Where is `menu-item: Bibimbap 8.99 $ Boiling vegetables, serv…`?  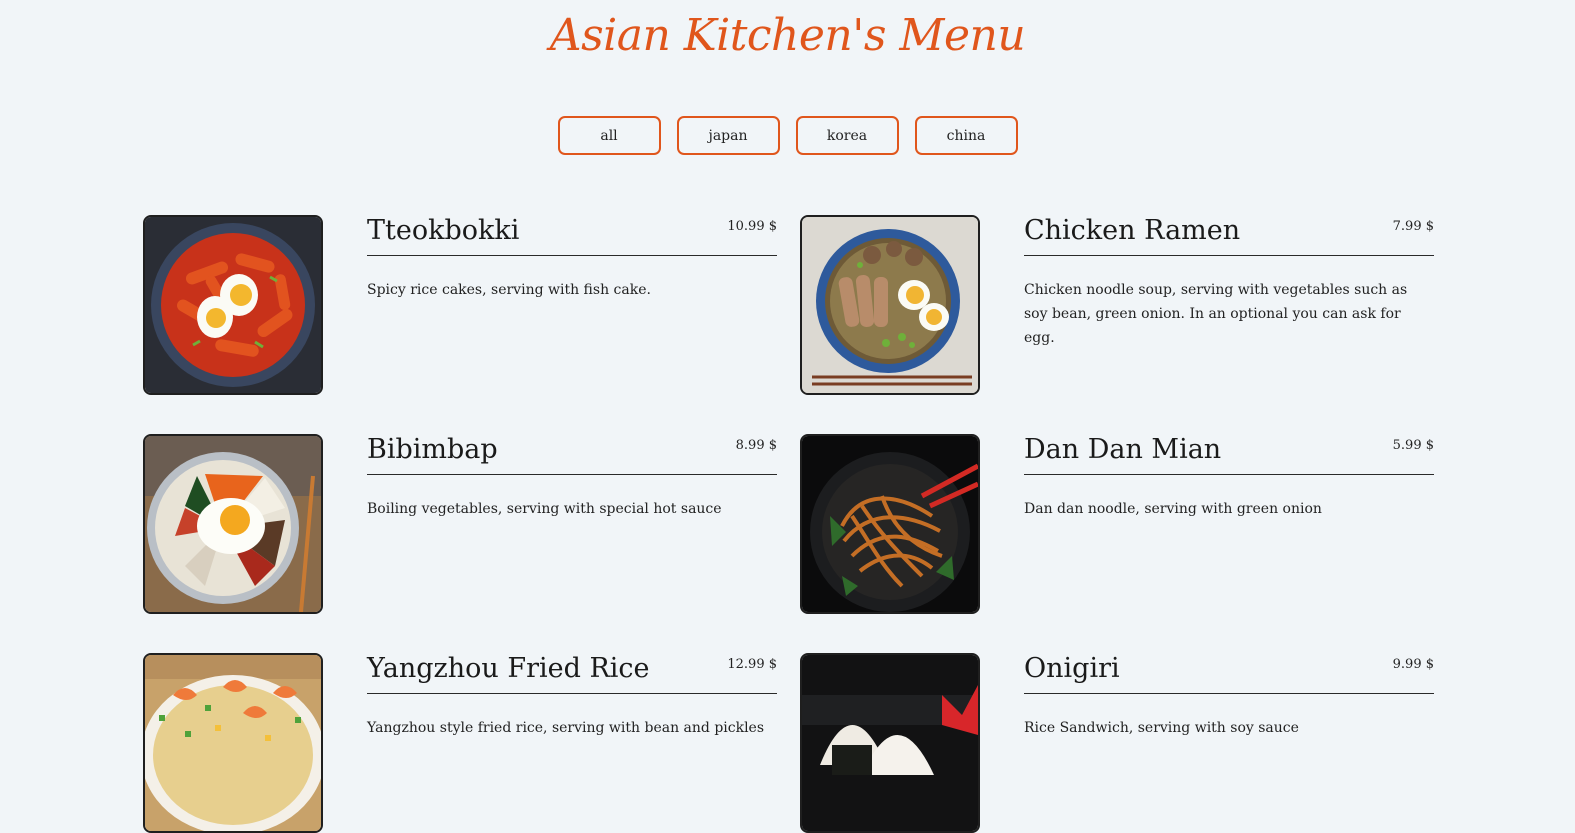 menu-item: Bibimbap 8.99 $ Boiling vegetables, serv… is located at coordinates (460, 524).